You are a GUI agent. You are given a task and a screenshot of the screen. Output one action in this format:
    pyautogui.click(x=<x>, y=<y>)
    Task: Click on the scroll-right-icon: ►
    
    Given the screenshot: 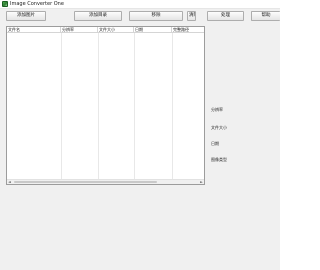 What is the action you would take?
    pyautogui.click(x=201, y=182)
    